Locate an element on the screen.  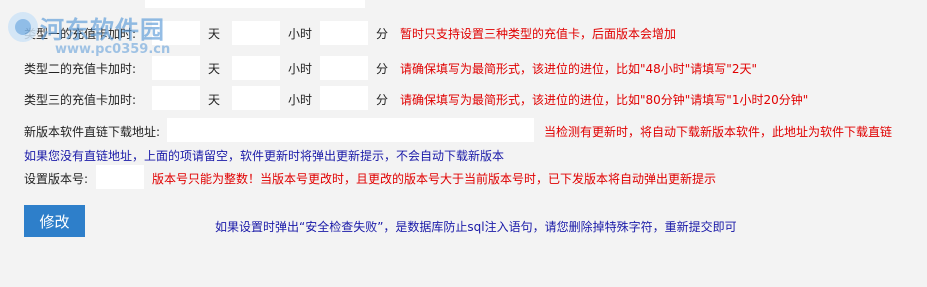
top-input-edge is located at coordinates (255, 4).